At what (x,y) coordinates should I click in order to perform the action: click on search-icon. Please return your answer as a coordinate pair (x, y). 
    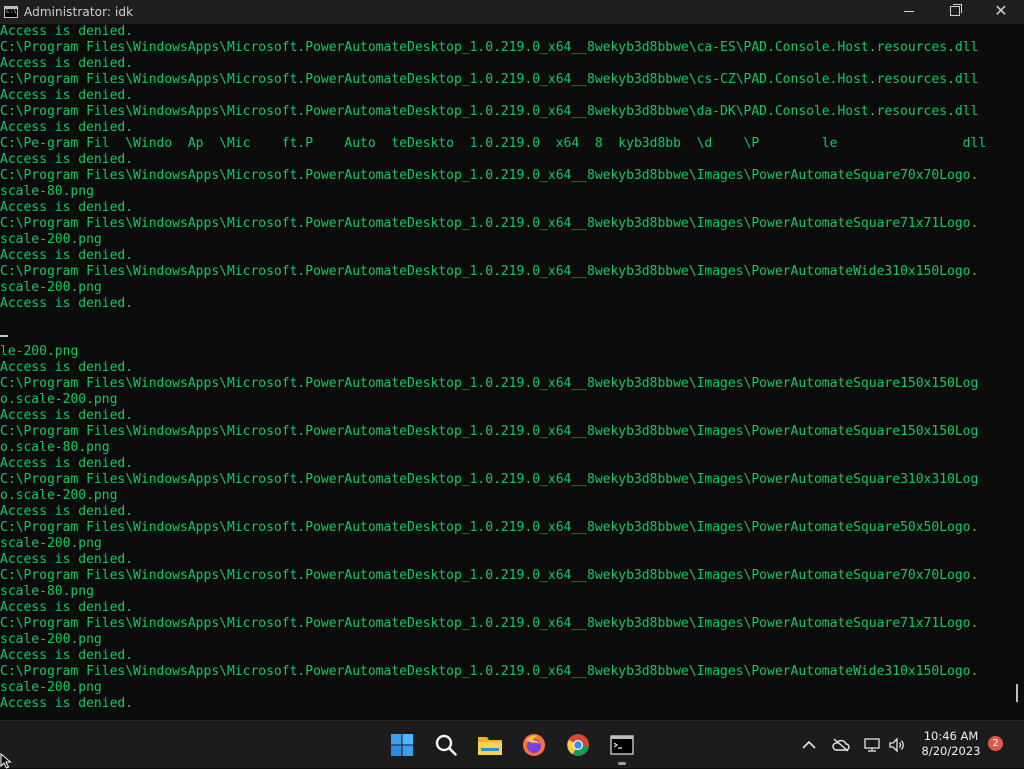
    Looking at the image, I should click on (446, 745).